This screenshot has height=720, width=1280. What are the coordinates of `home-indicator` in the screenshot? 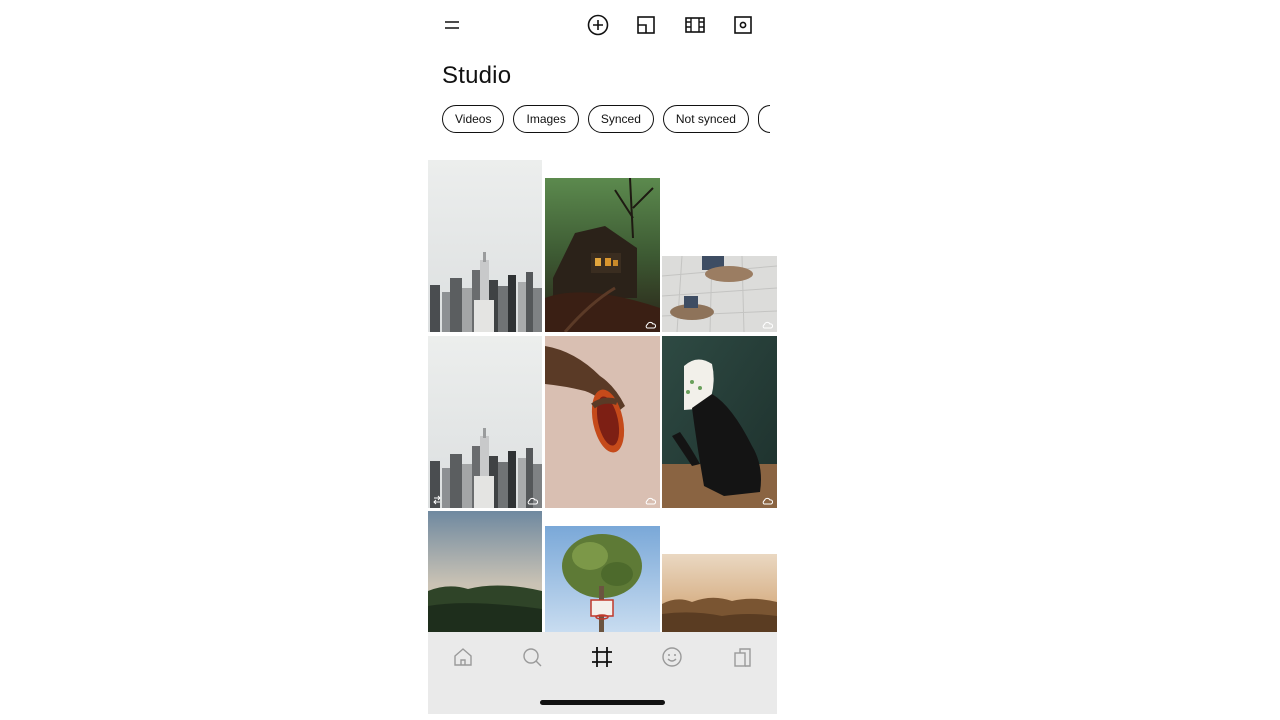 It's located at (602, 702).